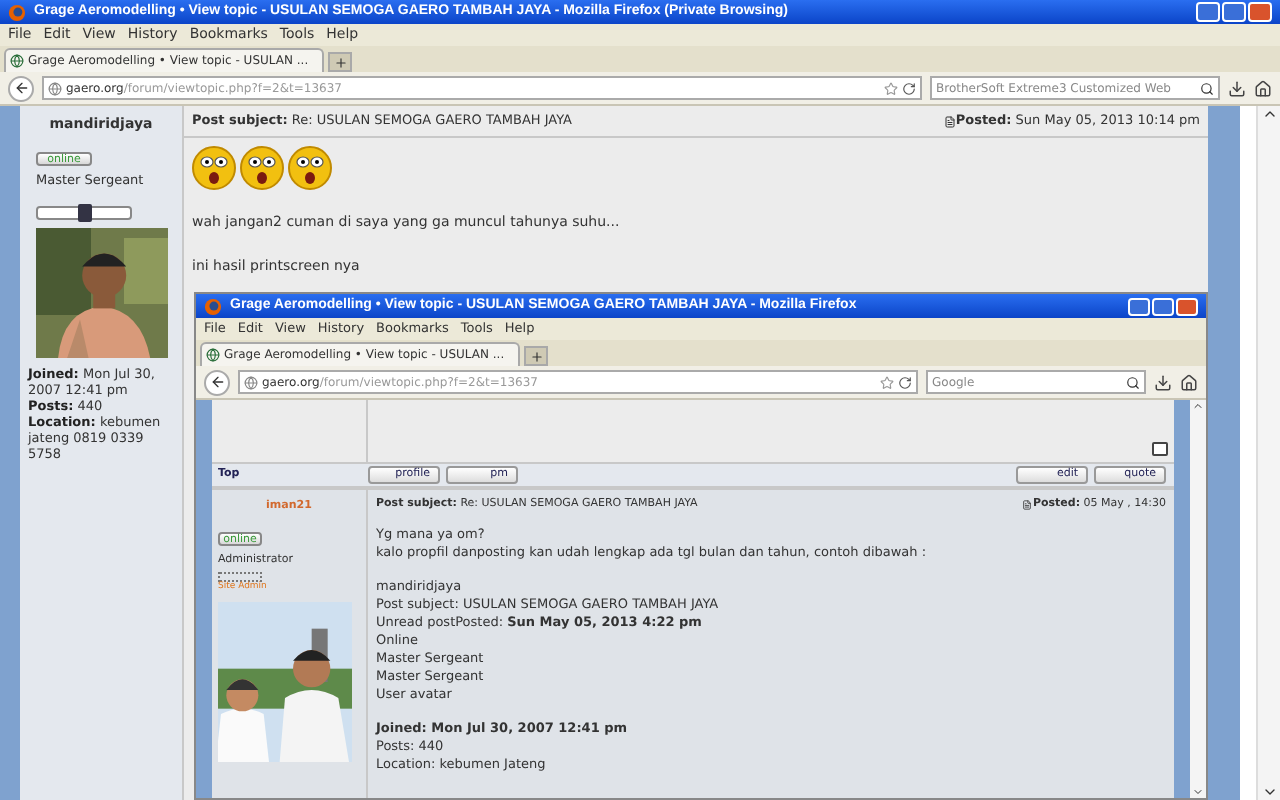  I want to click on scrollbar, so click(1268, 453).